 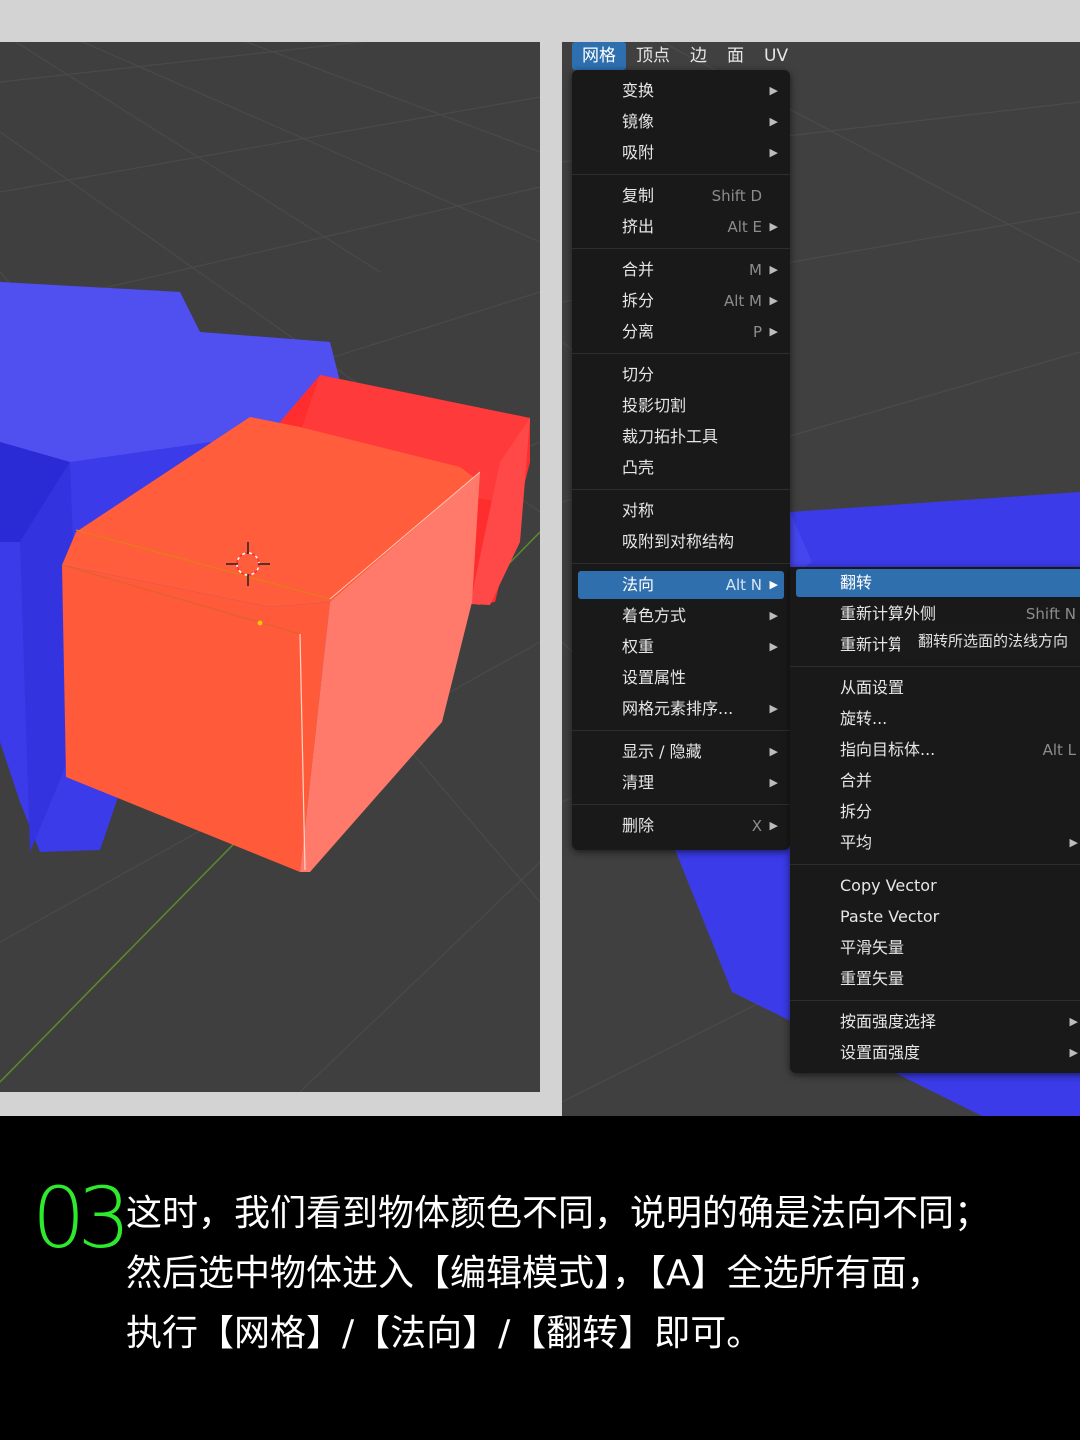 What do you see at coordinates (938, 688) in the screenshot?
I see `menu-item-set-from-faces: 从面设置` at bounding box center [938, 688].